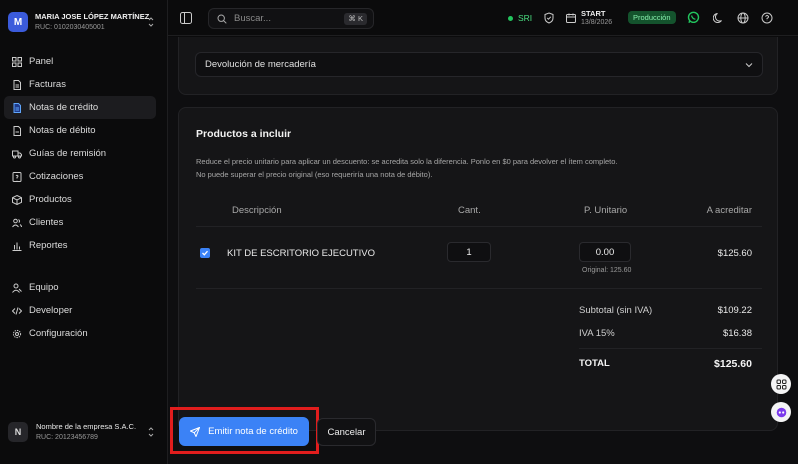 The image size is (798, 464). I want to click on gear-icon, so click(17, 333).